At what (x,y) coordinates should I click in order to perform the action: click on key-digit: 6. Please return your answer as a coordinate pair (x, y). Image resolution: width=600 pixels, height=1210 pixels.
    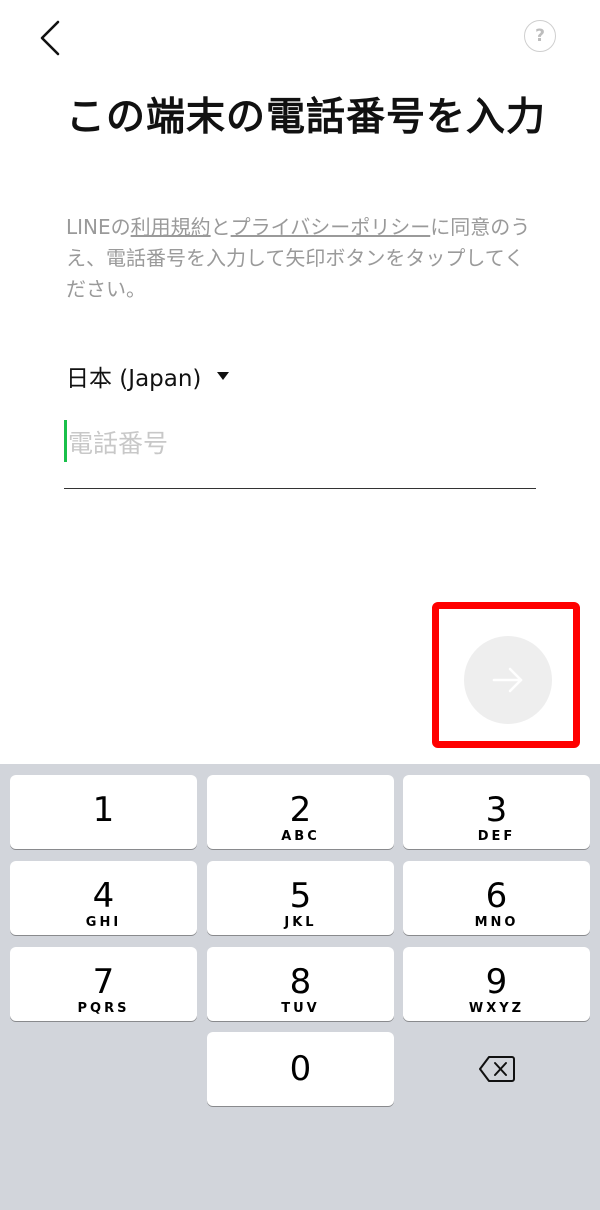
    Looking at the image, I should click on (496, 896).